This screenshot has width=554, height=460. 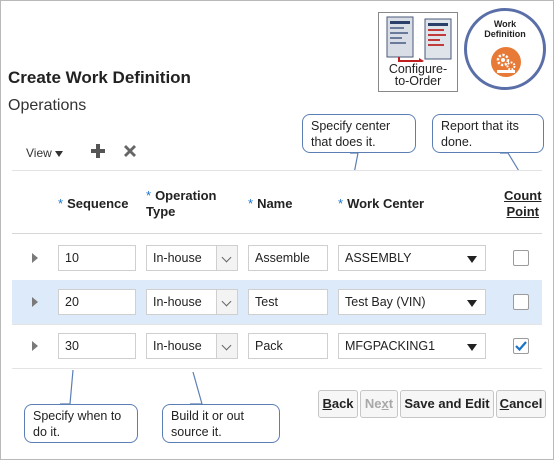 What do you see at coordinates (338, 404) in the screenshot?
I see `back-button: Back` at bounding box center [338, 404].